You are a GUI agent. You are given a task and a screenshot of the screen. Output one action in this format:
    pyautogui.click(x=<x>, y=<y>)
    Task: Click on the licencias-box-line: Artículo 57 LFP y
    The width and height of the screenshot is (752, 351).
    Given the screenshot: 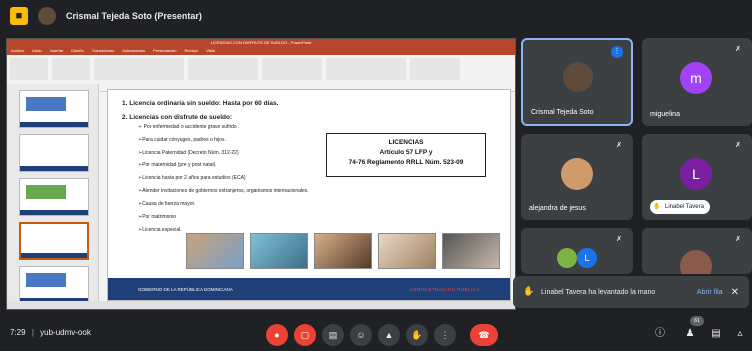 What is the action you would take?
    pyautogui.click(x=406, y=152)
    